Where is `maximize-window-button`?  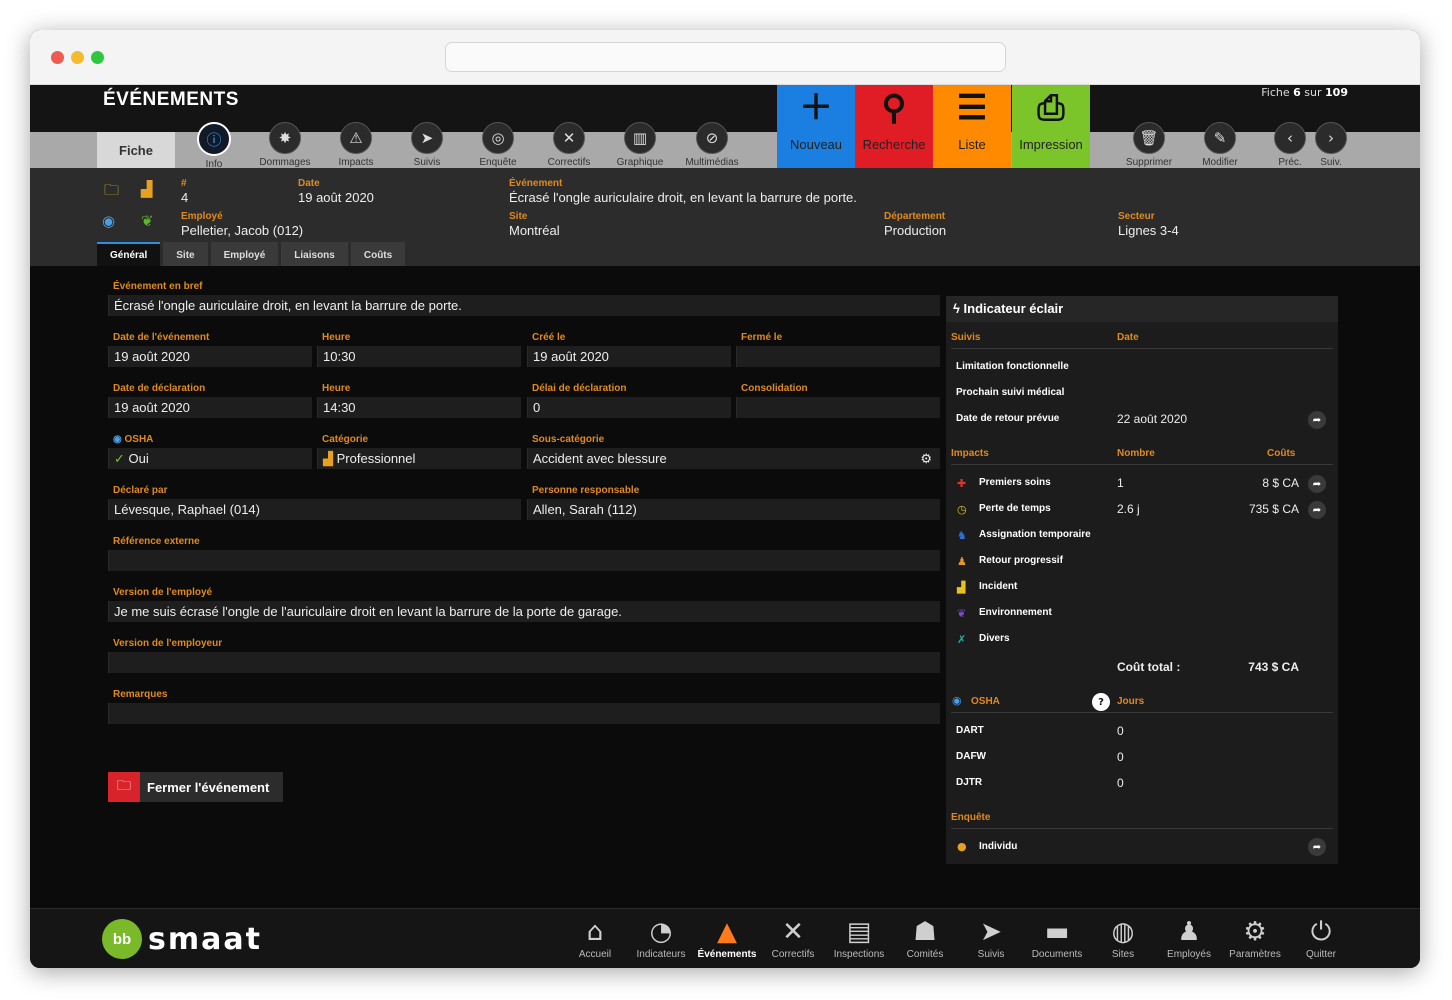 maximize-window-button is located at coordinates (97, 57).